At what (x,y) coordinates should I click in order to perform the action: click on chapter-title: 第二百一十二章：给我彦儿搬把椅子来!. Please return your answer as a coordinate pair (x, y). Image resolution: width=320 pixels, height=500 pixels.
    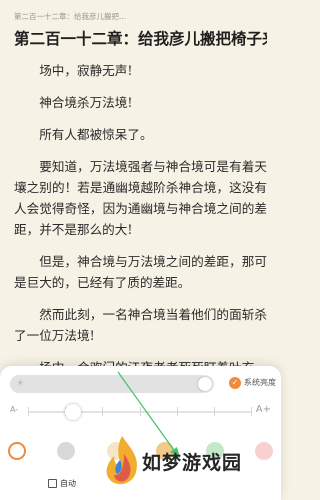
    Looking at the image, I should click on (140, 39).